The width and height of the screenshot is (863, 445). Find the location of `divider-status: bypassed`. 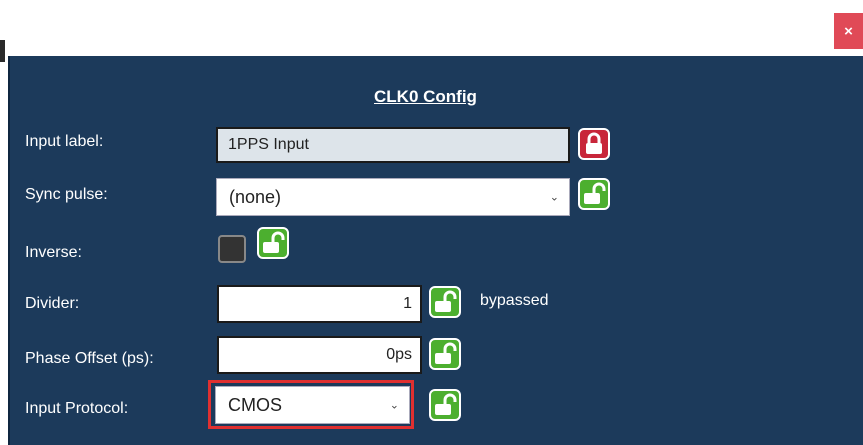

divider-status: bypassed is located at coordinates (514, 300).